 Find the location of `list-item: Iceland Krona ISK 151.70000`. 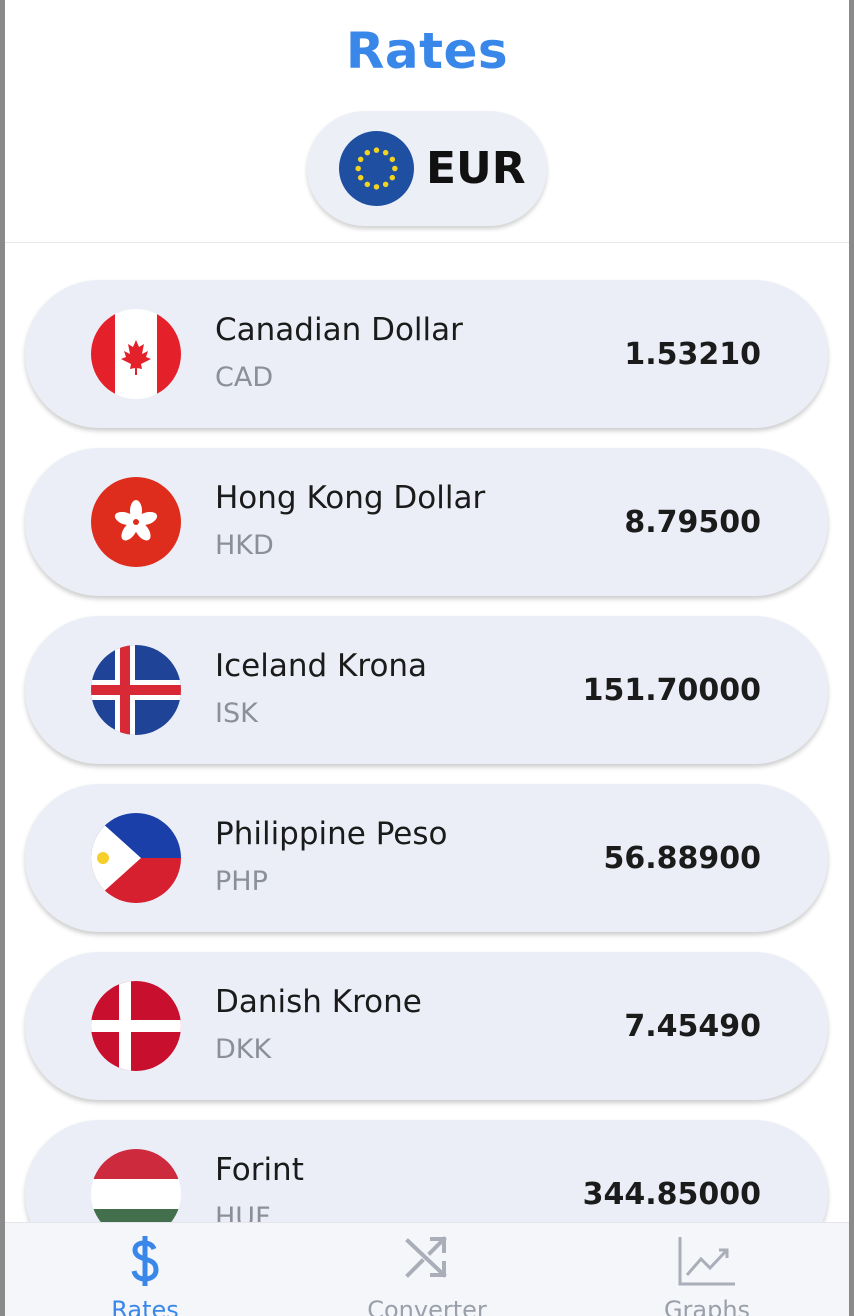

list-item: Iceland Krona ISK 151.70000 is located at coordinates (426, 690).